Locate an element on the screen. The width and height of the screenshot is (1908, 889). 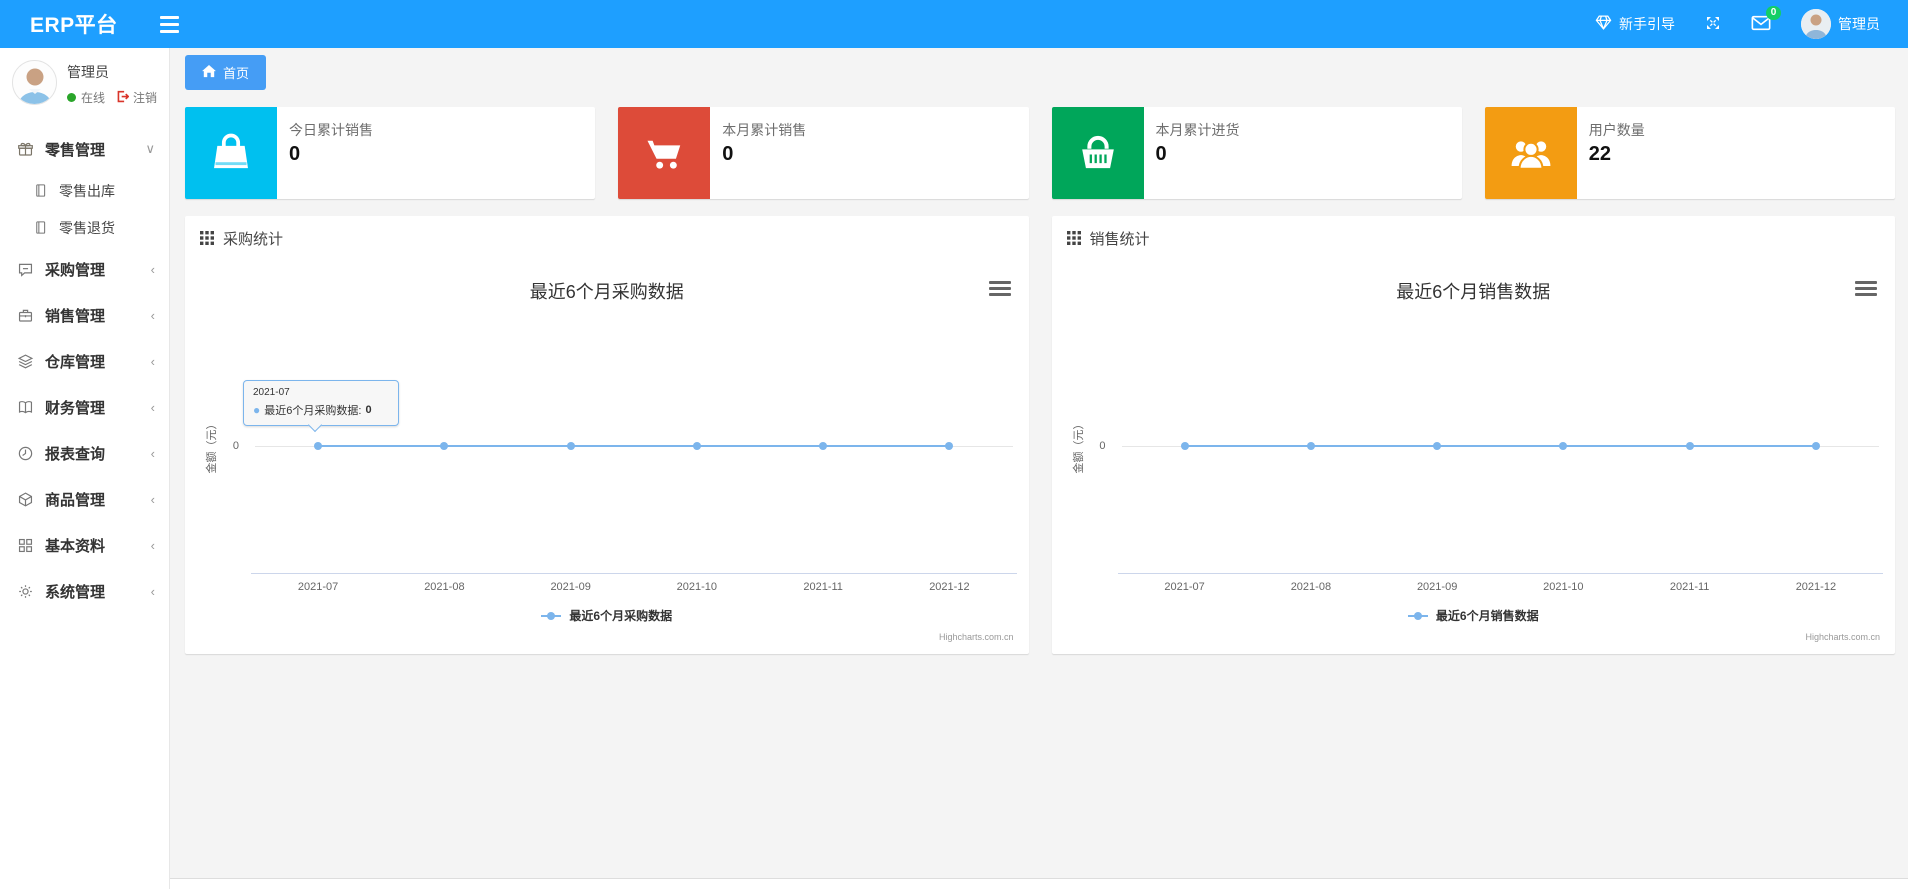
fullscreen-icon is located at coordinates (1713, 24).